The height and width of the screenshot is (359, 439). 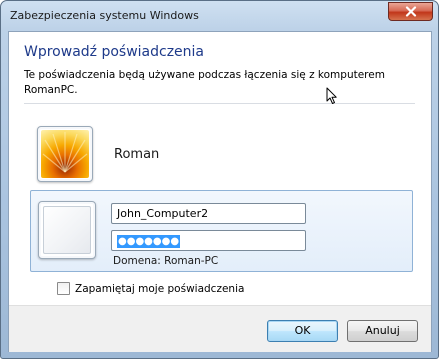 What do you see at coordinates (63, 288) in the screenshot?
I see `remember-checkbox` at bounding box center [63, 288].